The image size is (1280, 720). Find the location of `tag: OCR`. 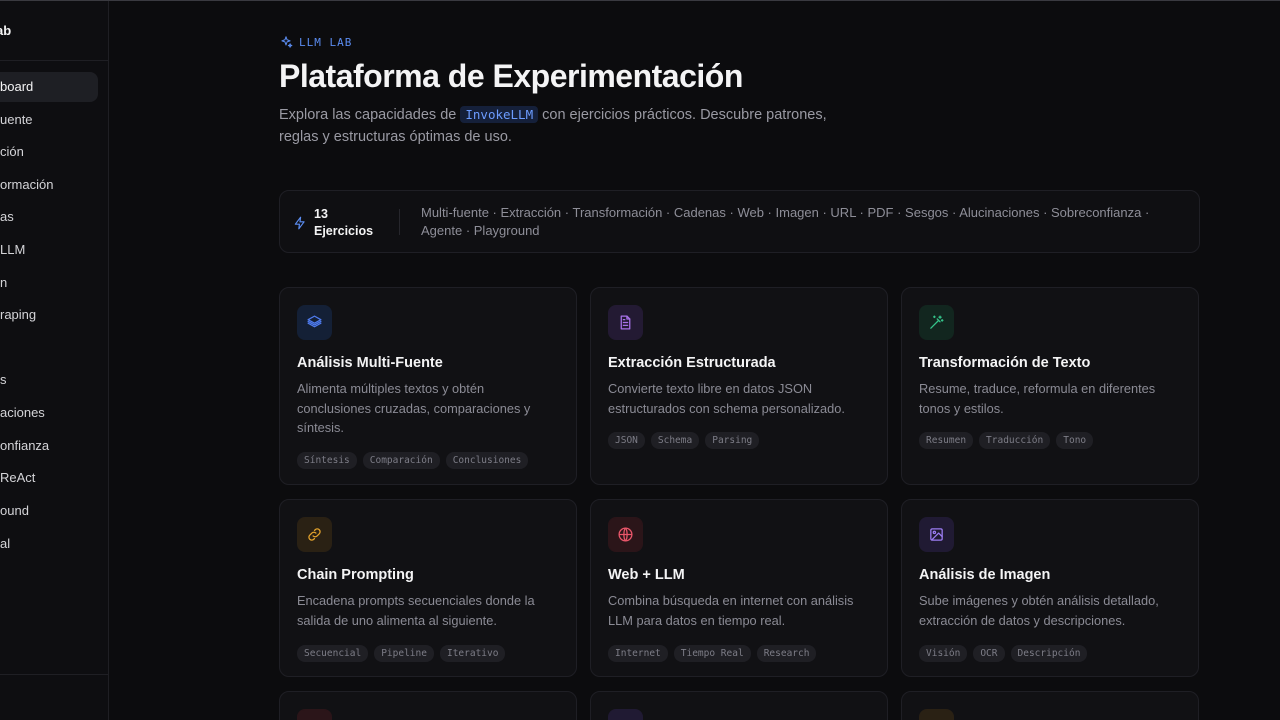

tag: OCR is located at coordinates (989, 653).